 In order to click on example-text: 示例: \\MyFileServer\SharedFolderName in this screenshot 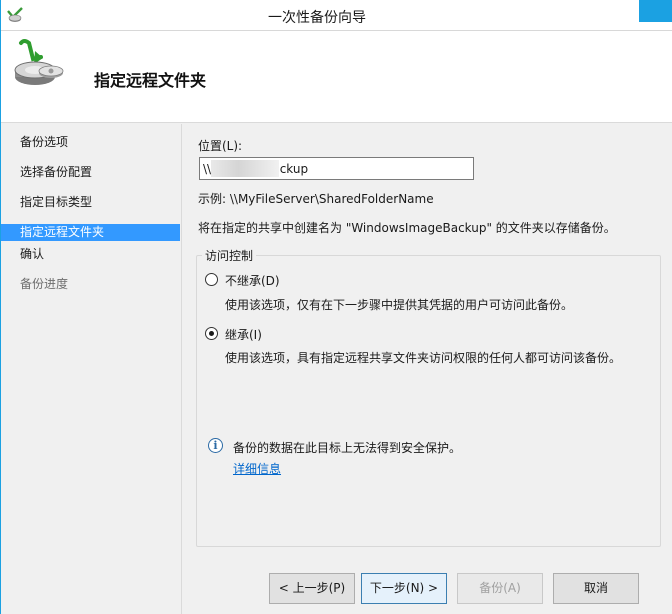, I will do `click(316, 199)`.